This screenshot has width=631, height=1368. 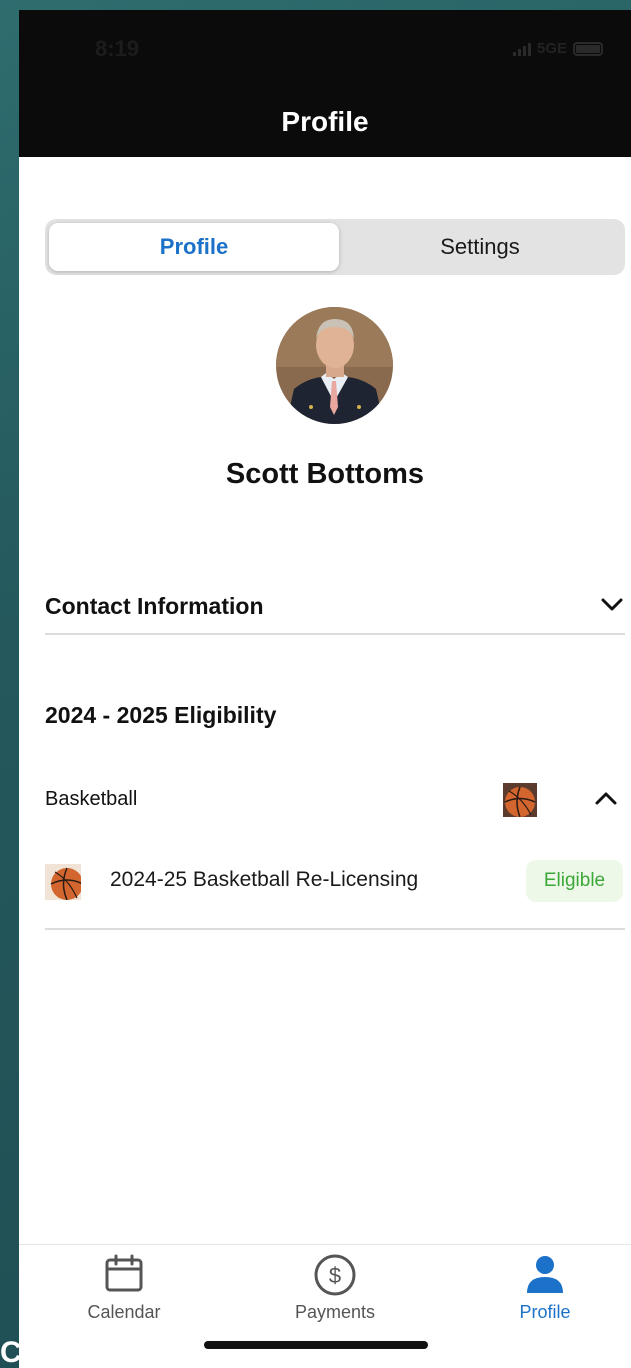 I want to click on status-indicators: 5GE, so click(x=557, y=48).